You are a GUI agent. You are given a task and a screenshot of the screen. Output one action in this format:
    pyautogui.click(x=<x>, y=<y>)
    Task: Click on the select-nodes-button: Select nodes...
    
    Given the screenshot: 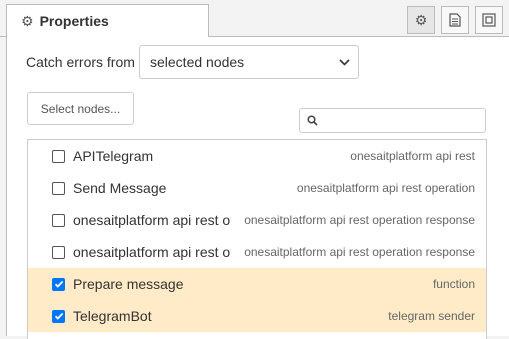 What is the action you would take?
    pyautogui.click(x=80, y=108)
    